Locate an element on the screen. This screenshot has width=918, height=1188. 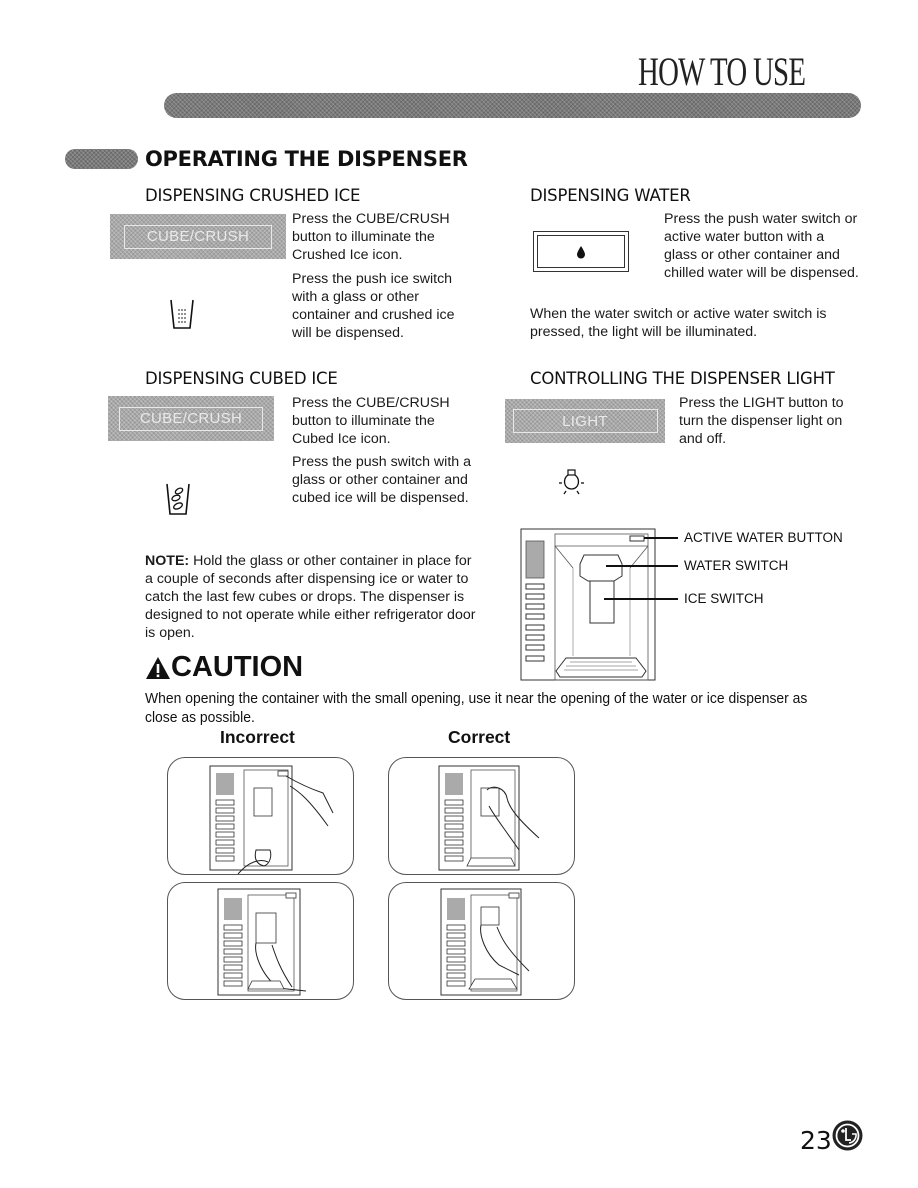
section-pill-marker is located at coordinates (101, 159).